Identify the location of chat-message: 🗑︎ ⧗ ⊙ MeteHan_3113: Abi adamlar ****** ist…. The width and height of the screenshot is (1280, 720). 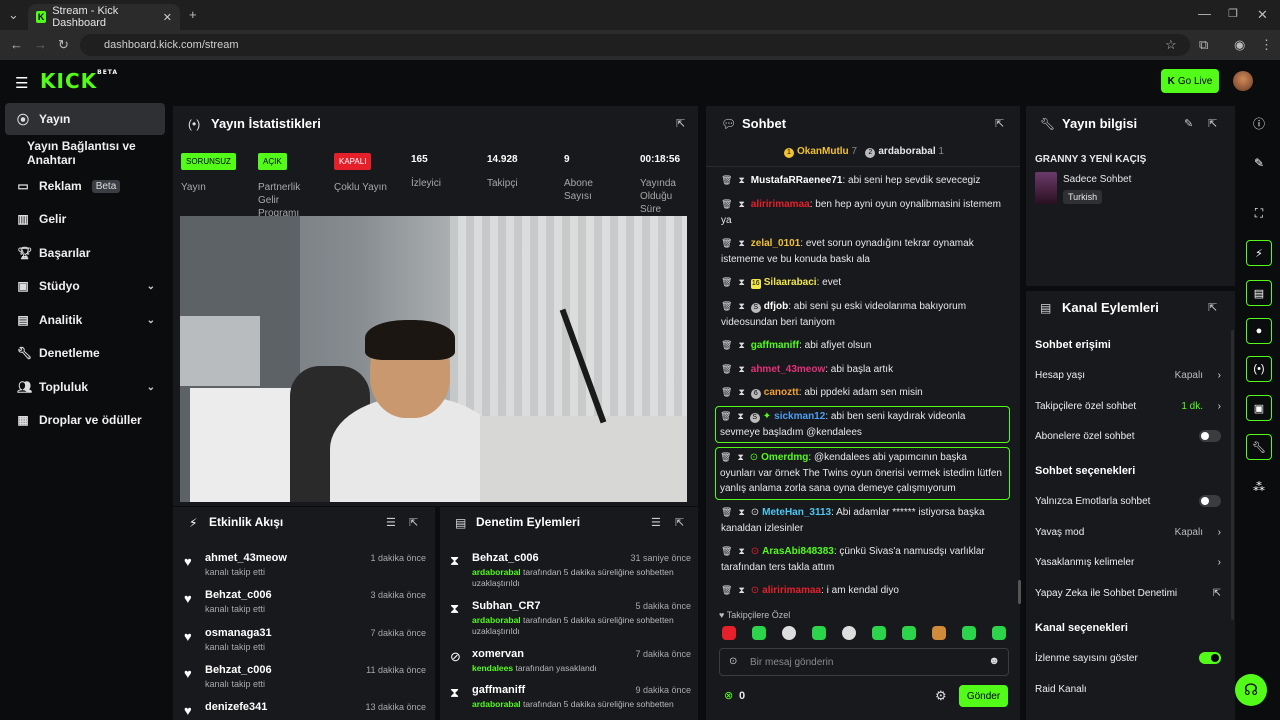
(862, 520).